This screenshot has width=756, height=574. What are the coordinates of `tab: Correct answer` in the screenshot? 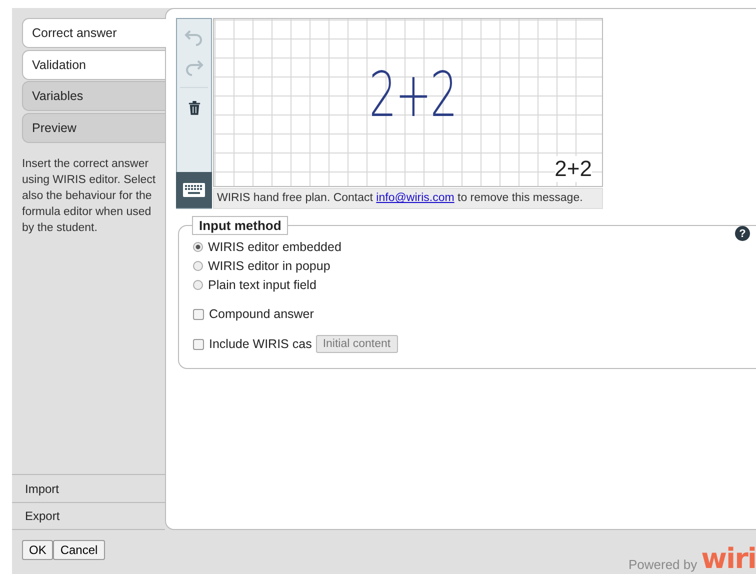 It's located at (94, 33).